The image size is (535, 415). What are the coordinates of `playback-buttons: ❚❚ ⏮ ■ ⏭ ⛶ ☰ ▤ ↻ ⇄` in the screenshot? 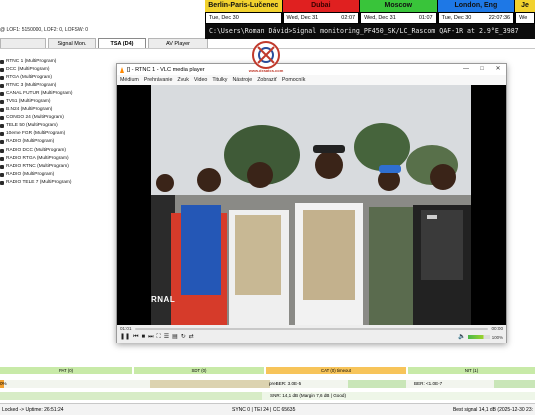 It's located at (157, 337).